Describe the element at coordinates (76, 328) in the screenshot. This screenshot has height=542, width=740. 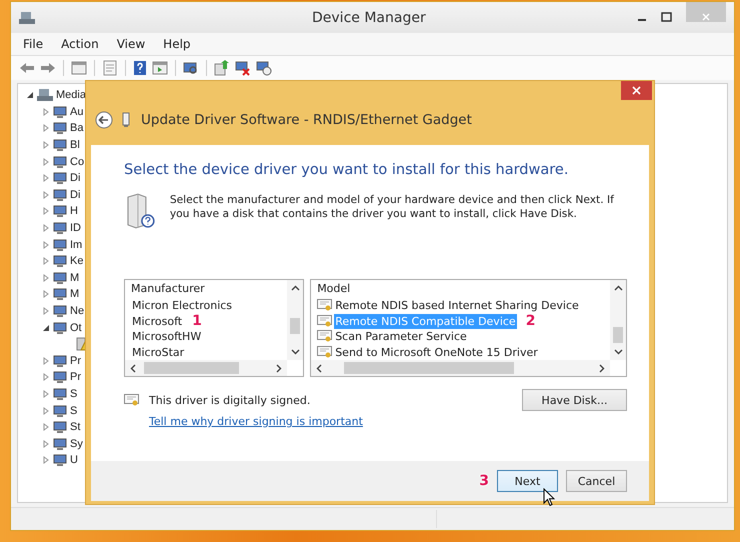
I see `tree-item: Ot` at that location.